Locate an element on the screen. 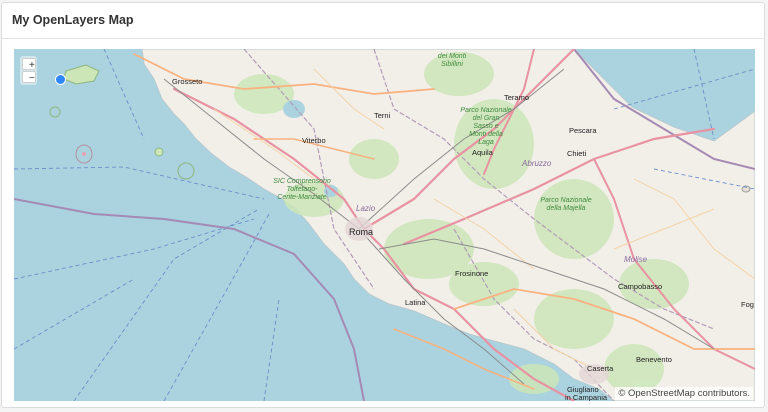 The height and width of the screenshot is (412, 768). card-header: My OpenLayers Map is located at coordinates (383, 21).